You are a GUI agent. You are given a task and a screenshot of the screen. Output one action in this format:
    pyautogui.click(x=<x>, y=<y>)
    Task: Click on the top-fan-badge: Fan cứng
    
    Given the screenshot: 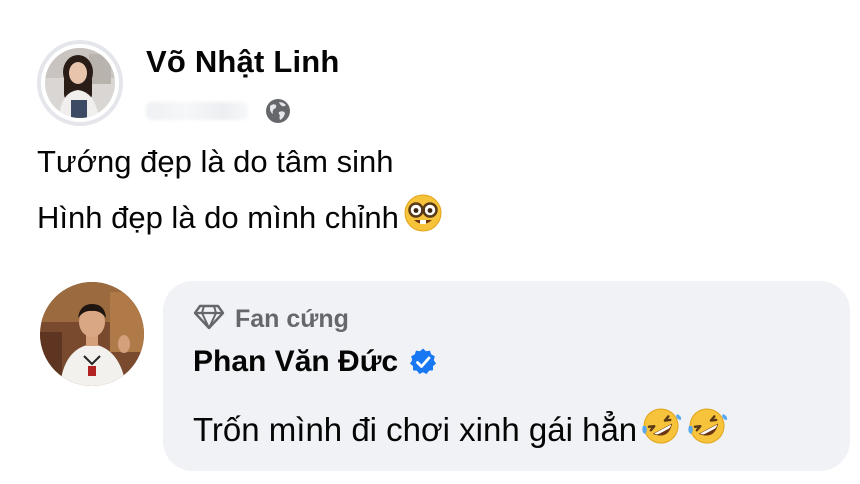 What is the action you would take?
    pyautogui.click(x=271, y=319)
    